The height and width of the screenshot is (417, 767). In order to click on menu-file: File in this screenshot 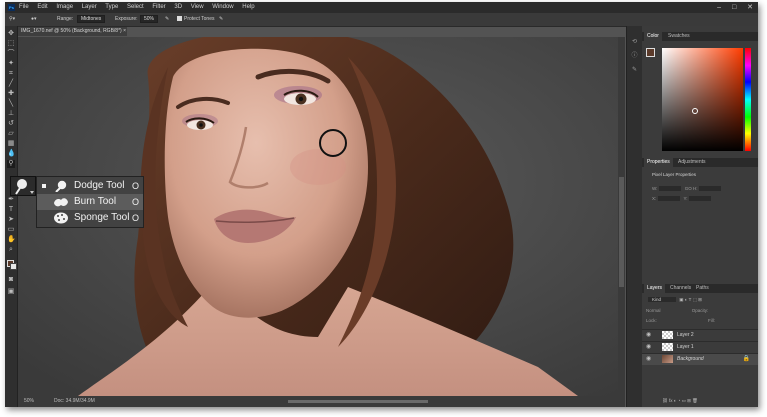, I will do `click(24, 7)`.